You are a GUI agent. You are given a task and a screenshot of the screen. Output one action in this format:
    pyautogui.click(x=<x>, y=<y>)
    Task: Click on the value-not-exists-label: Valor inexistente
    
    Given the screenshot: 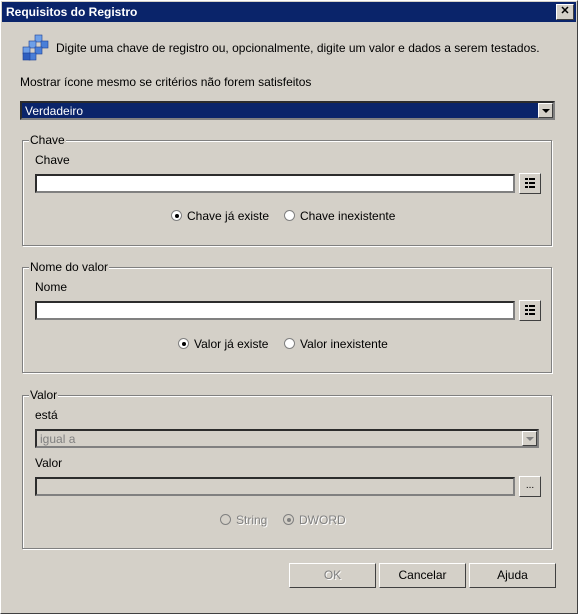 What is the action you would take?
    pyautogui.click(x=344, y=344)
    